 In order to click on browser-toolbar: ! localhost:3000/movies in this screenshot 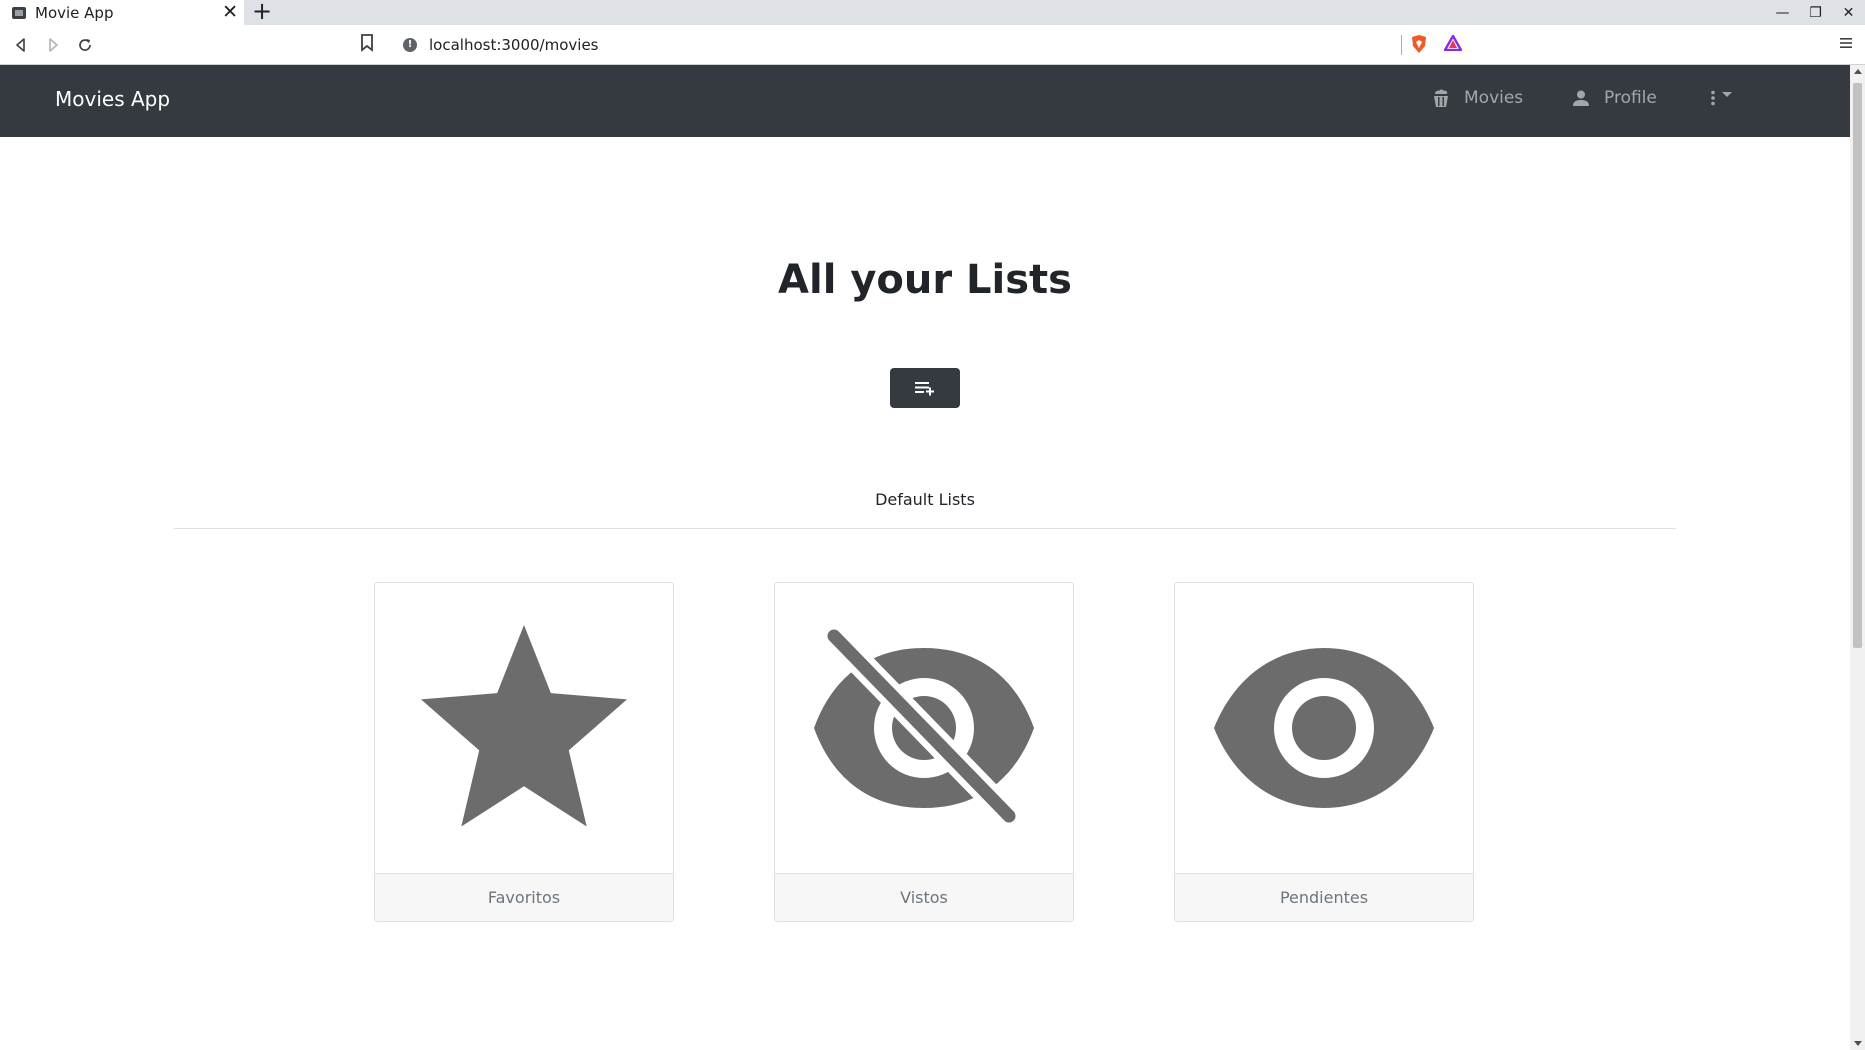, I will do `click(932, 45)`.